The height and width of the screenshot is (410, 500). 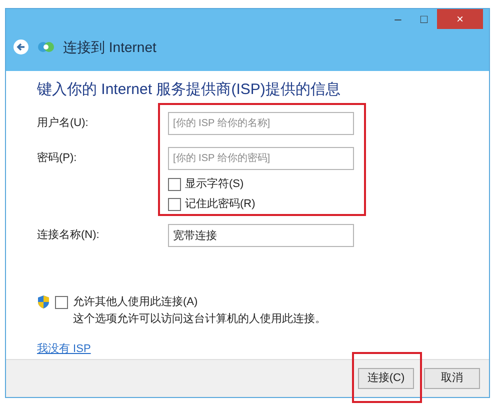 What do you see at coordinates (452, 378) in the screenshot?
I see `cancel-button: 取消` at bounding box center [452, 378].